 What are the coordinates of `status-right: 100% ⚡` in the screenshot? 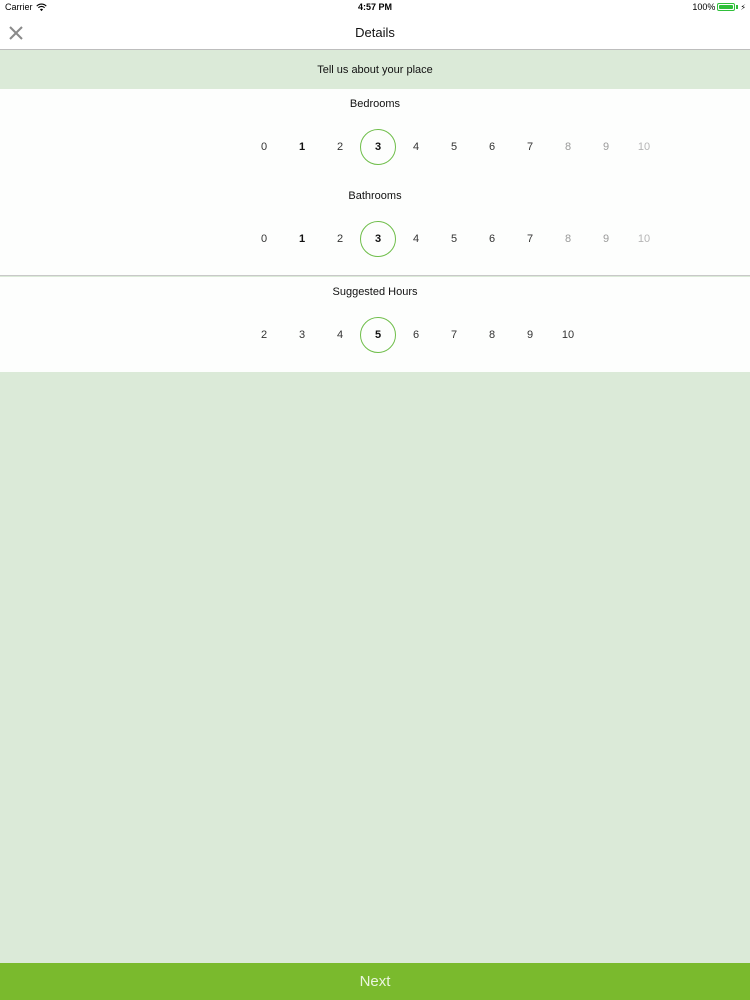 It's located at (719, 7).